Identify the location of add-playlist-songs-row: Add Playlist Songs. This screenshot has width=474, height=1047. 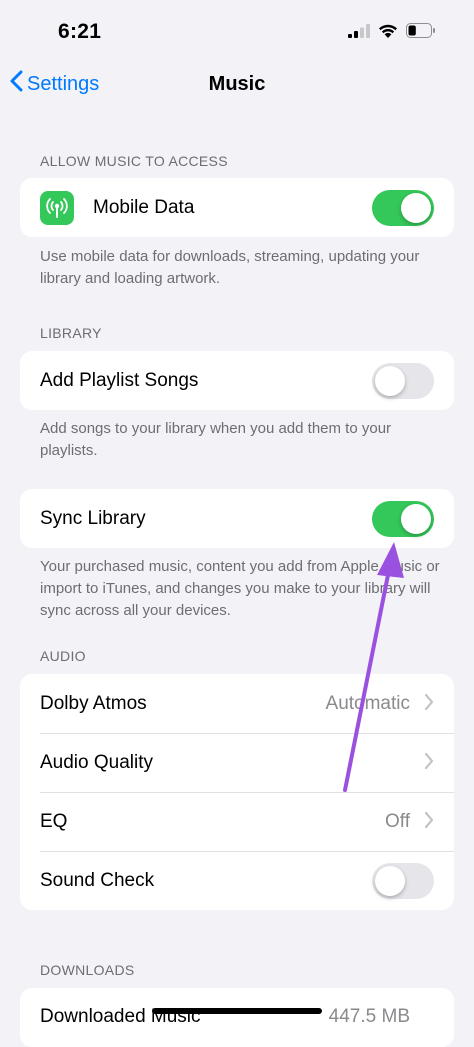
(237, 380).